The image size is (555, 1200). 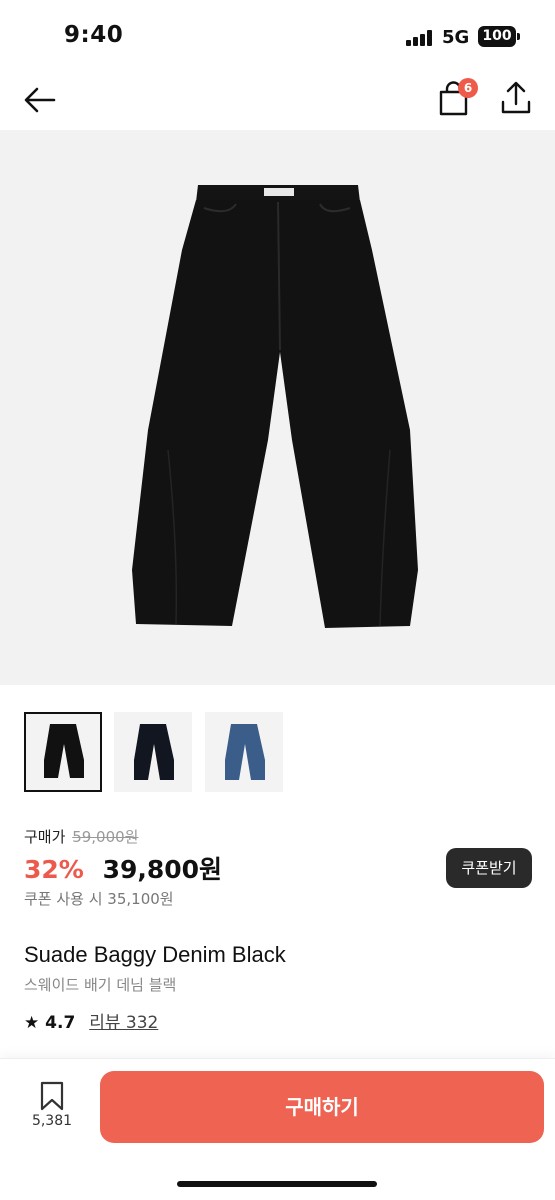 What do you see at coordinates (99, 899) in the screenshot?
I see `coupon-price-text: 쿠폰 사용 시 35,100원` at bounding box center [99, 899].